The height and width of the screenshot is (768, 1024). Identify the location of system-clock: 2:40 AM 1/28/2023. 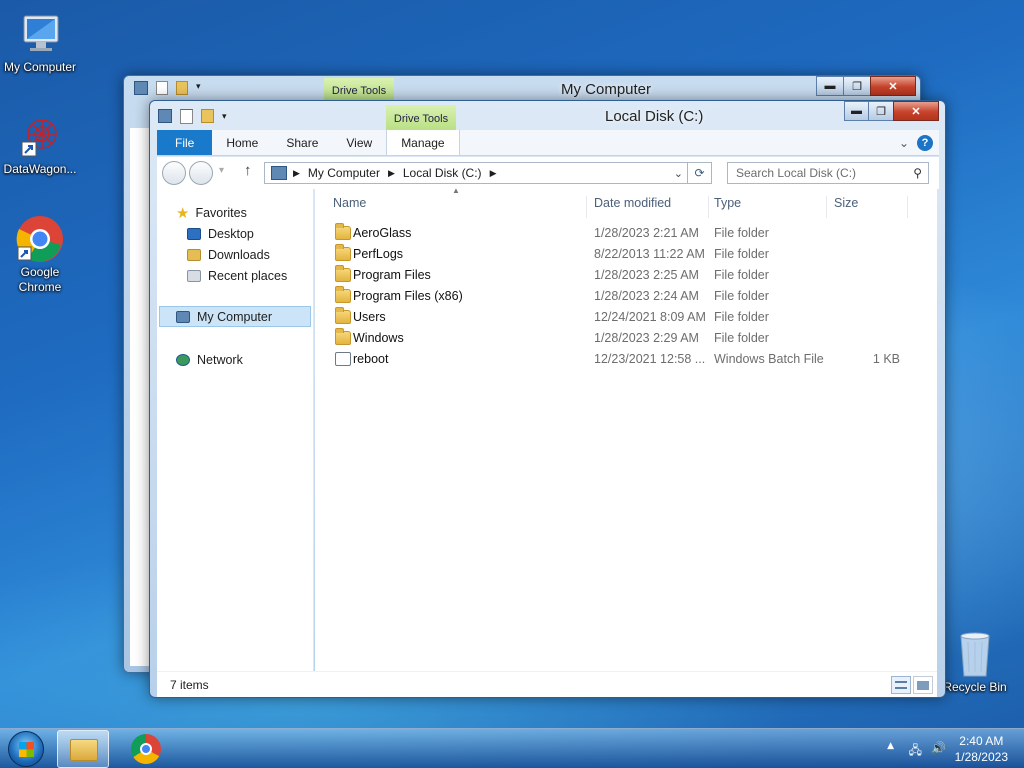
(981, 749).